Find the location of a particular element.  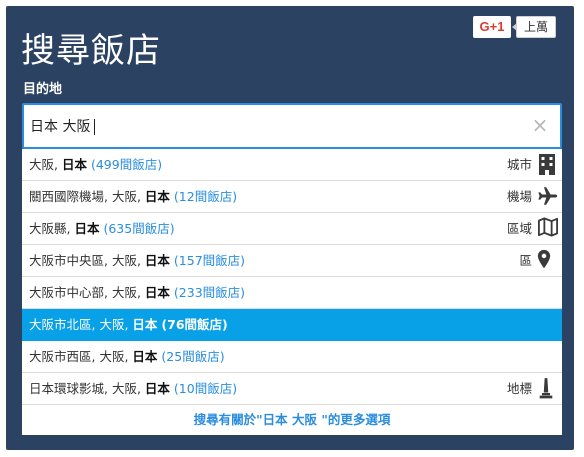

google-plus-one-button: G+1 is located at coordinates (492, 27).